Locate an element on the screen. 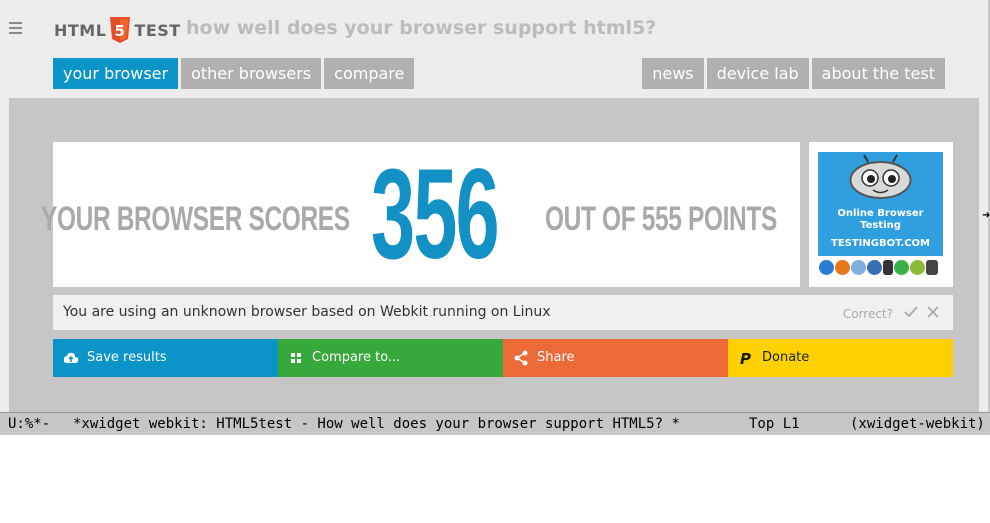  html5-shield-icon: 5 is located at coordinates (120, 30).